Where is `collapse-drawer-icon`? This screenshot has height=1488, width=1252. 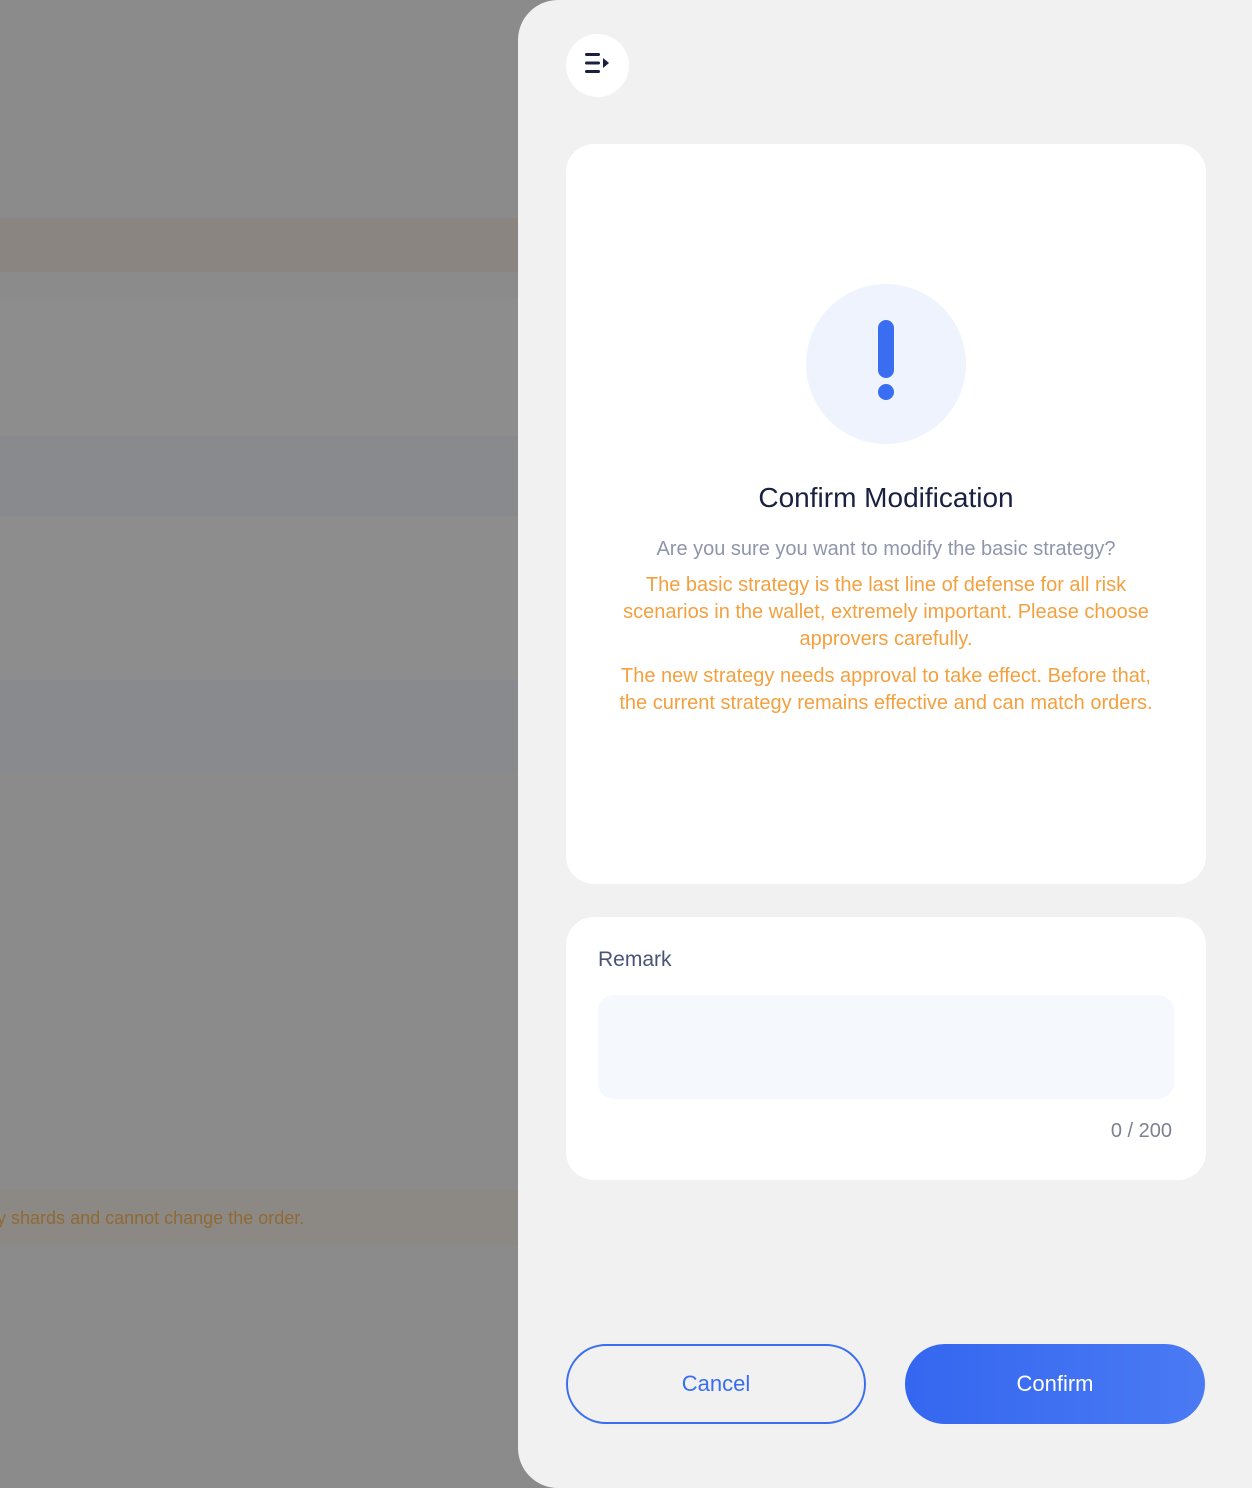
collapse-drawer-icon is located at coordinates (598, 65).